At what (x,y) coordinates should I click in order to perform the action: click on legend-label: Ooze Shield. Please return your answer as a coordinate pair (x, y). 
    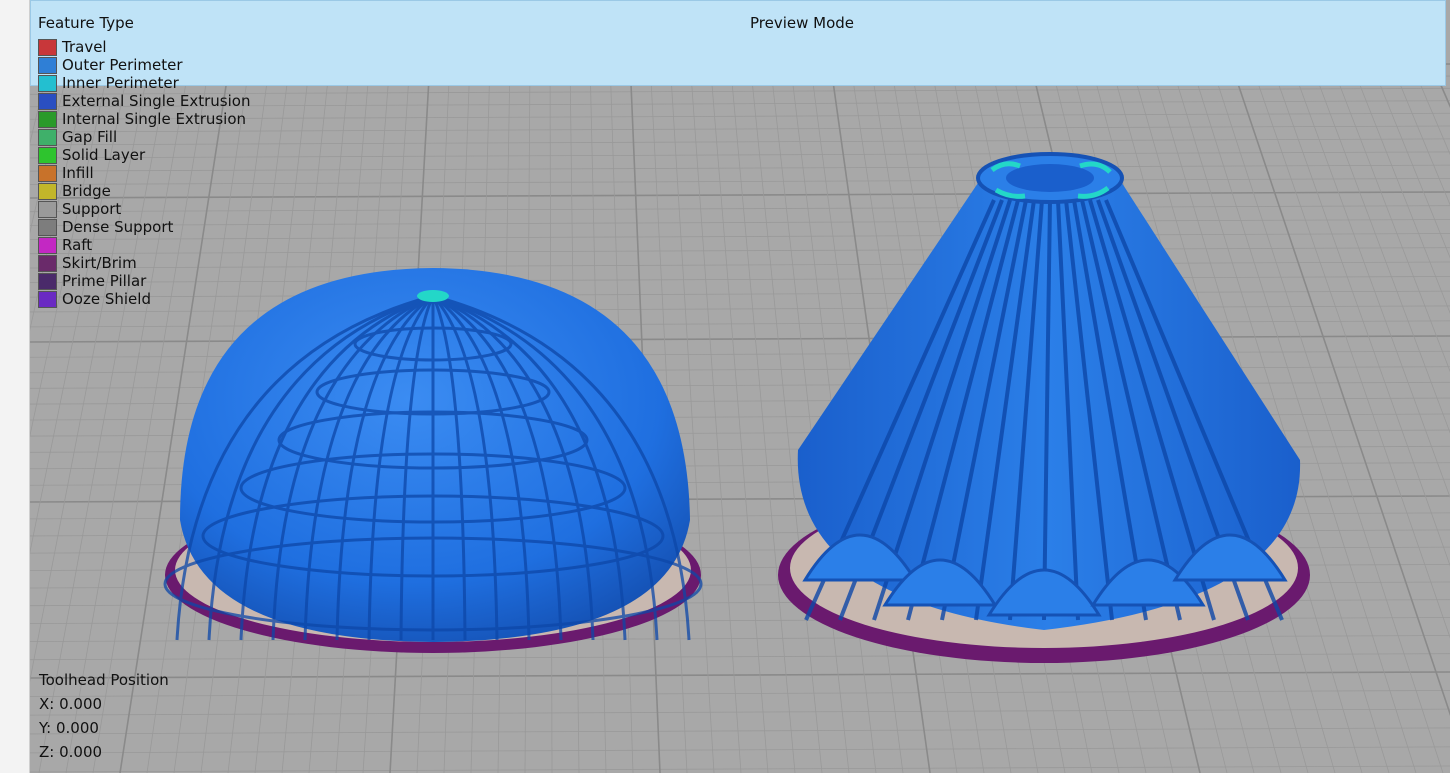
    Looking at the image, I should click on (106, 299).